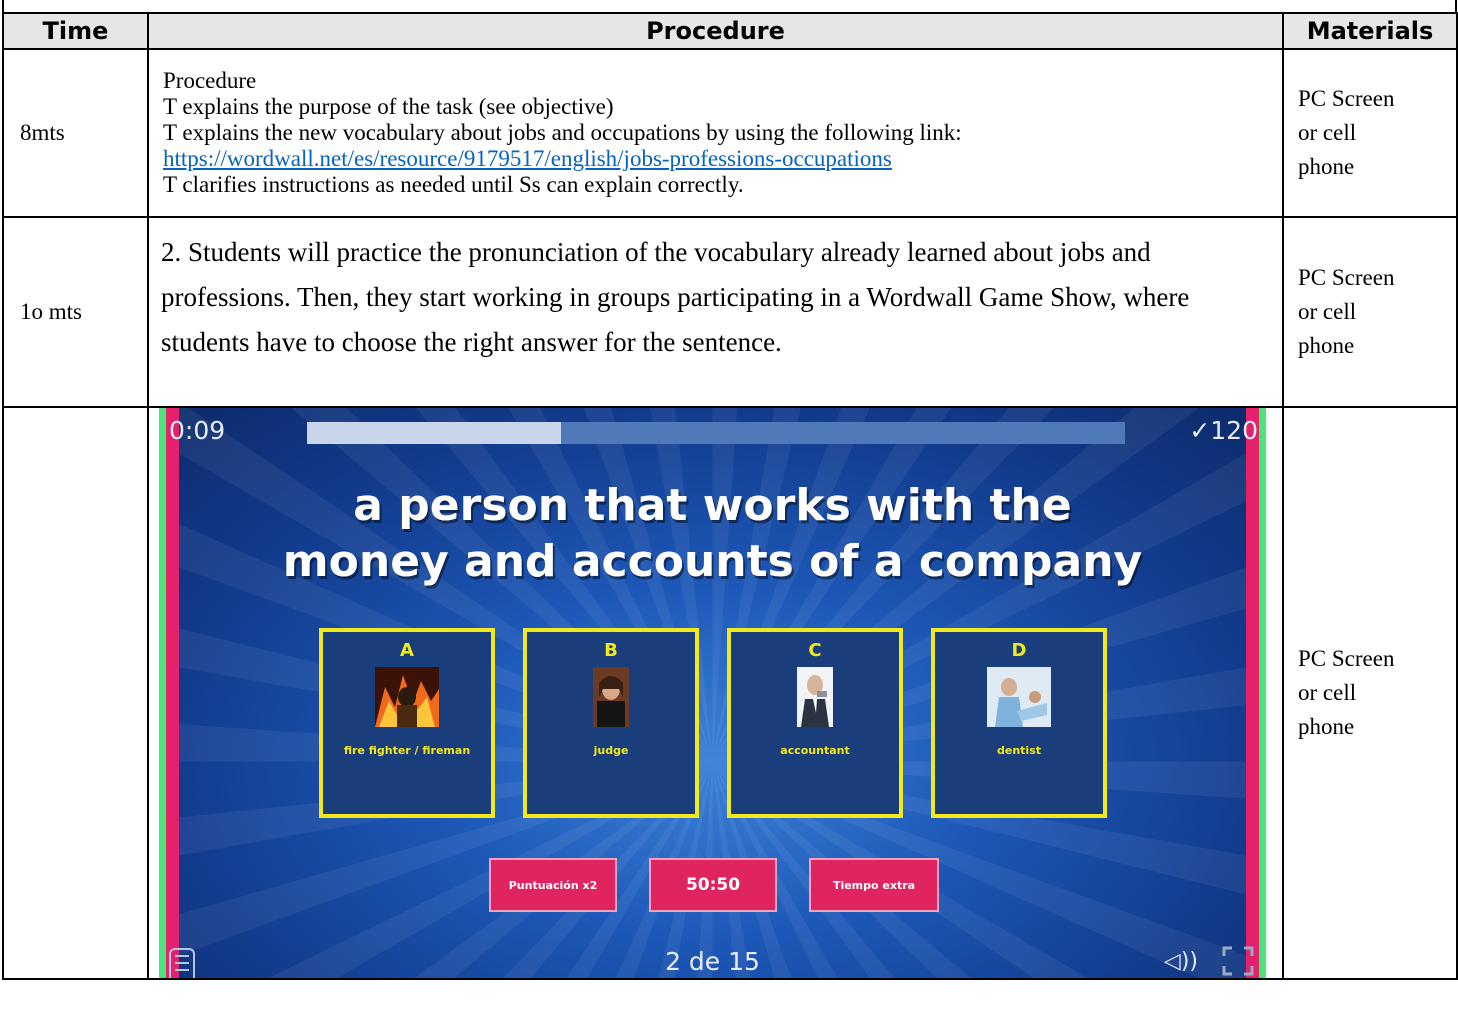  Describe the element at coordinates (716, 433) in the screenshot. I see `time-progress-bar` at that location.